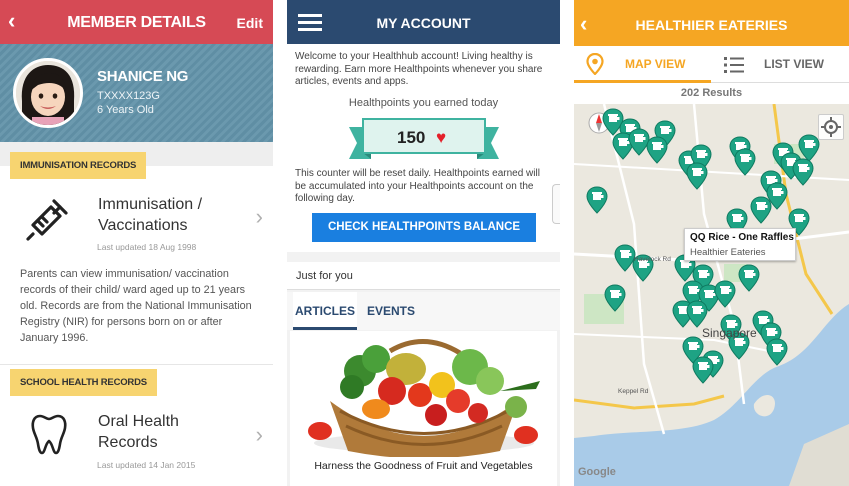  I want to click on map-label-keppel: Keppel Rd, so click(633, 391).